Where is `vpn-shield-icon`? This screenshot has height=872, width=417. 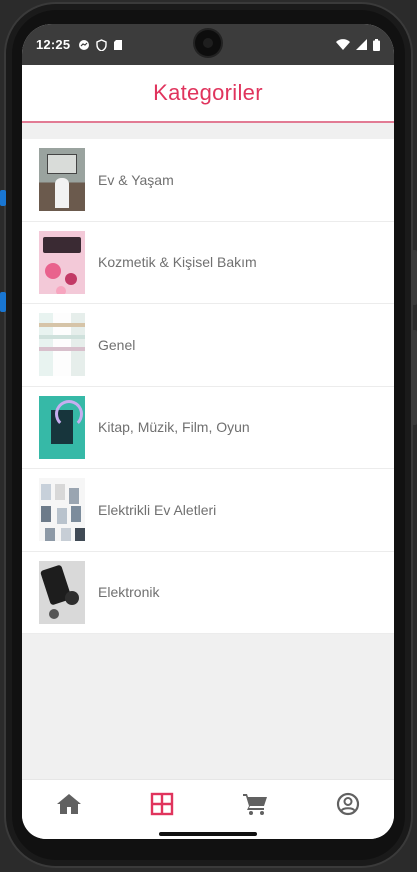 vpn-shield-icon is located at coordinates (101, 44).